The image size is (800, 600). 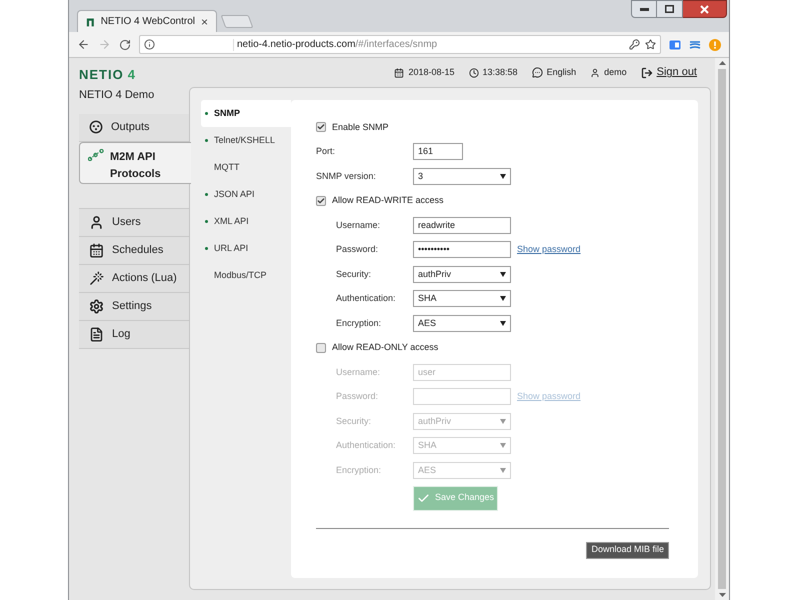 What do you see at coordinates (537, 72) in the screenshot?
I see `speech-bubble-icon` at bounding box center [537, 72].